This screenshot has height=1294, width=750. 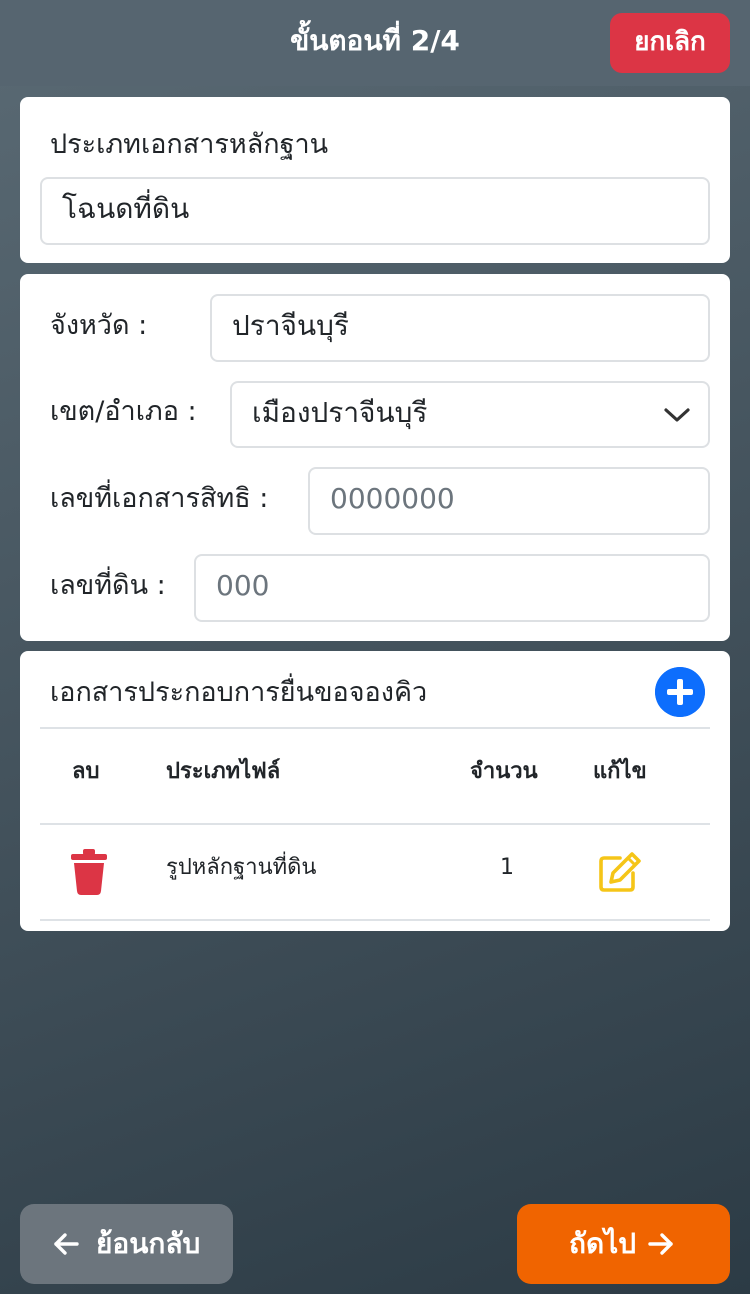 I want to click on file-type-cell: รูปหลักฐานที่ดิน, so click(x=241, y=867).